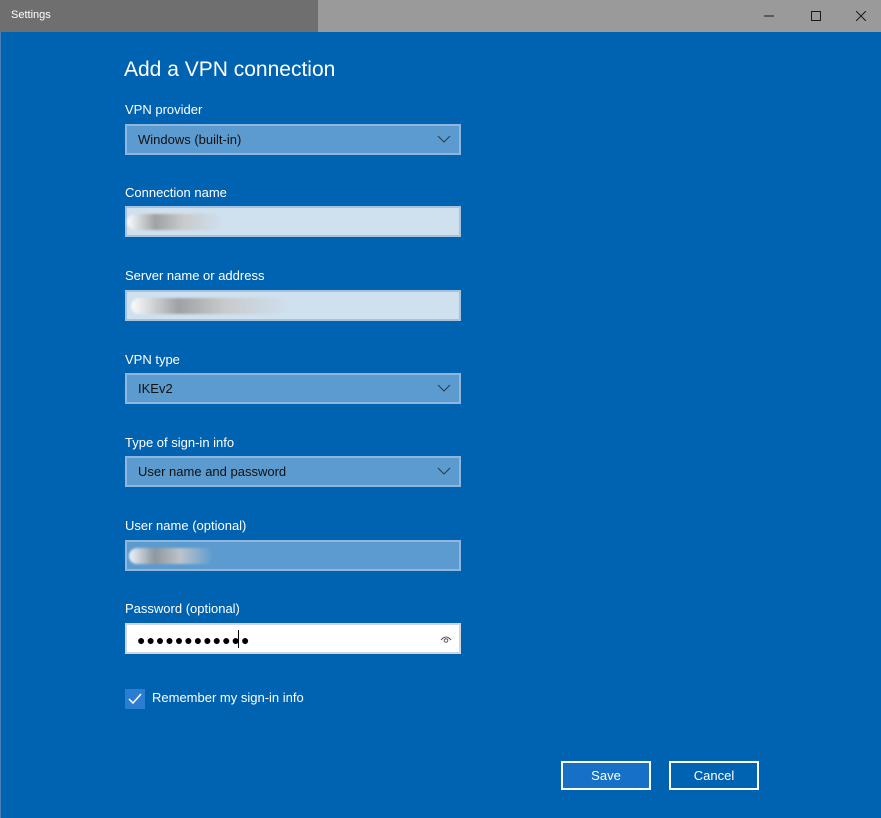  I want to click on vpn-provider-label: VPN provider, so click(164, 109).